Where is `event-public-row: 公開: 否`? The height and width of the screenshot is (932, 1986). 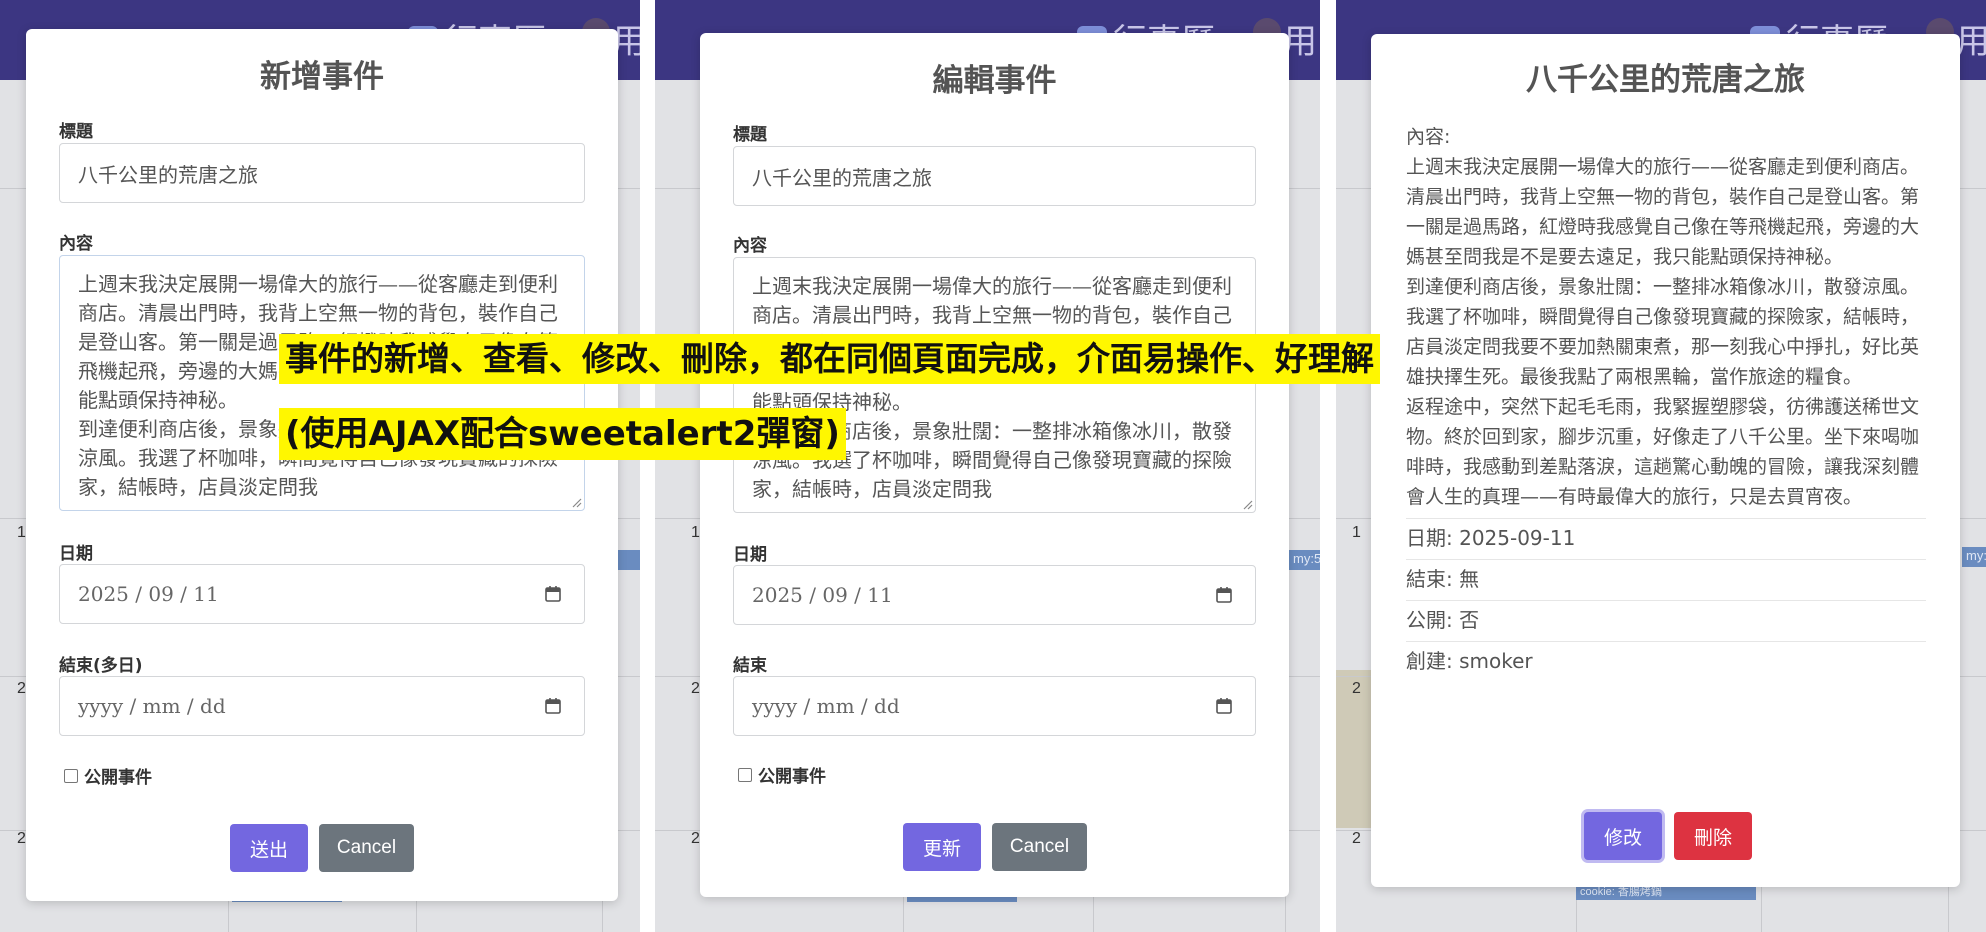
event-public-row: 公開: 否 is located at coordinates (1666, 620).